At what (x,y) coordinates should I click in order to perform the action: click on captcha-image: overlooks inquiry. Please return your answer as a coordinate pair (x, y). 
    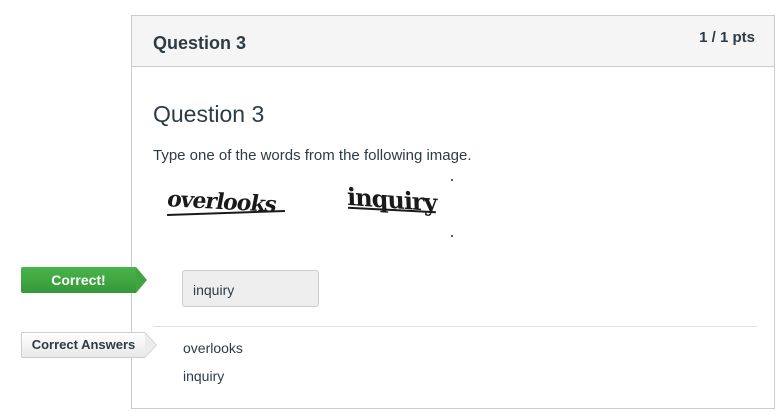
    Looking at the image, I should click on (315, 210).